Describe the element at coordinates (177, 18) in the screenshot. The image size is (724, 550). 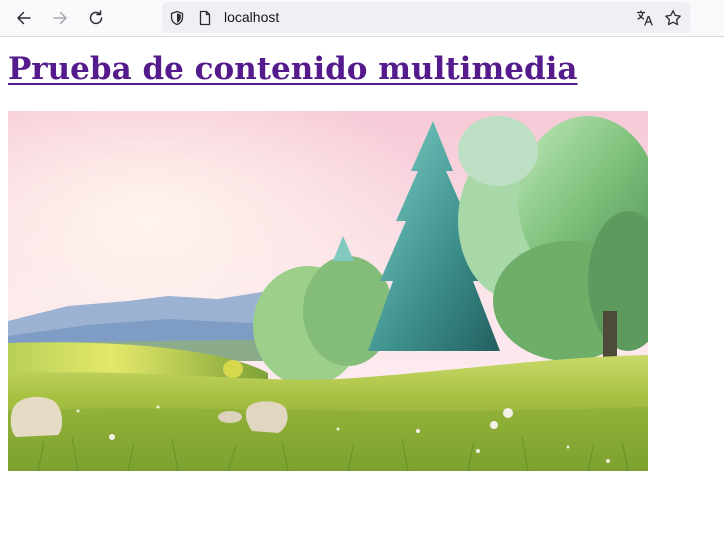
I see `shield-icon` at that location.